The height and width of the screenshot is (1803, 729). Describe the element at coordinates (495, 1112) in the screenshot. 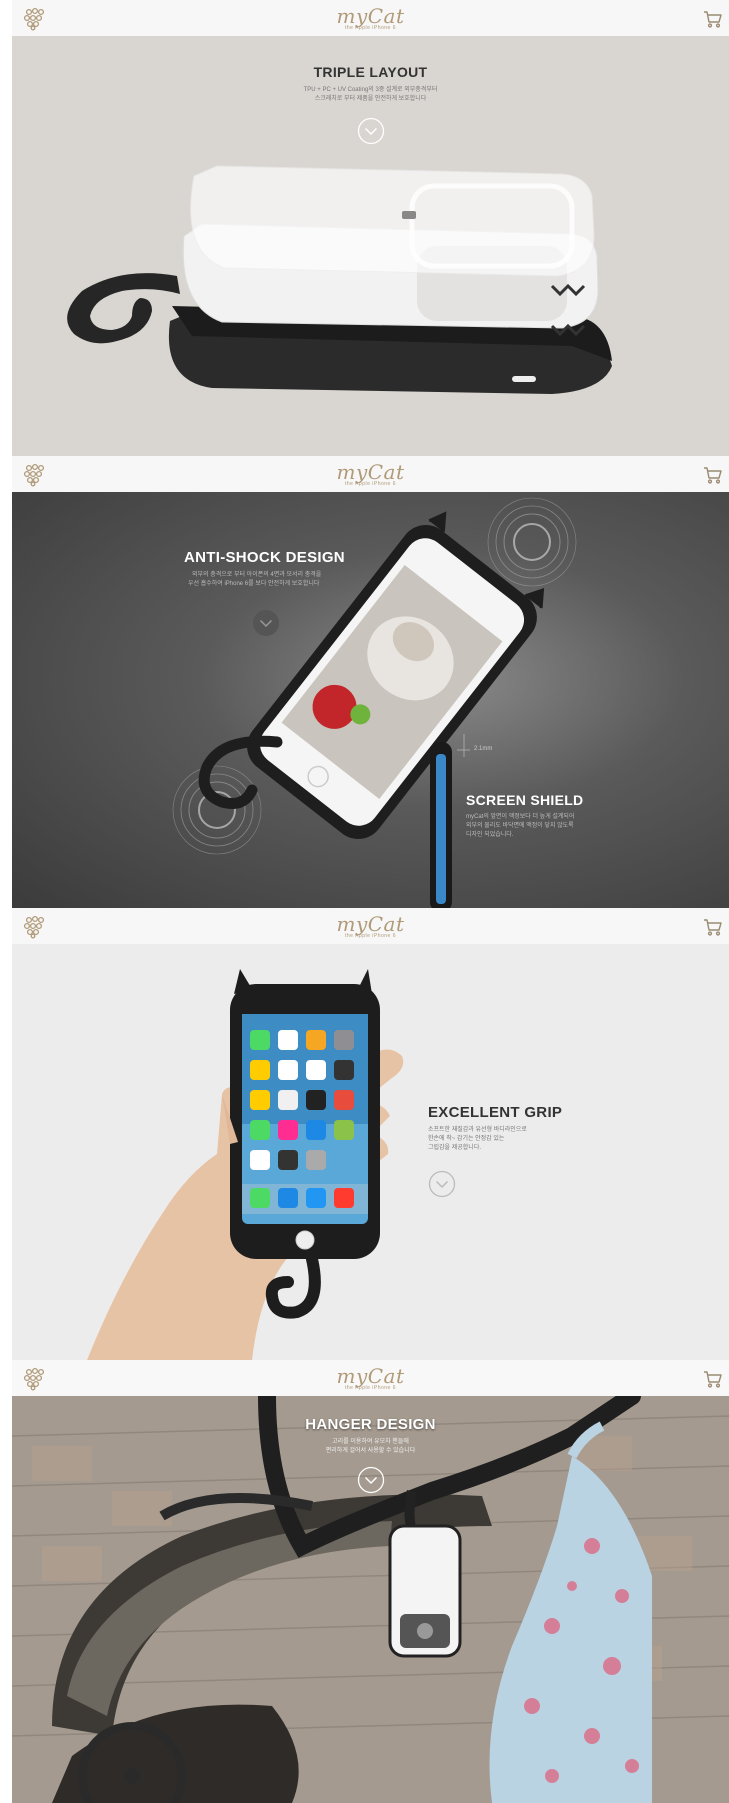

I see `section-title: EXCELLENT GRIP` at that location.